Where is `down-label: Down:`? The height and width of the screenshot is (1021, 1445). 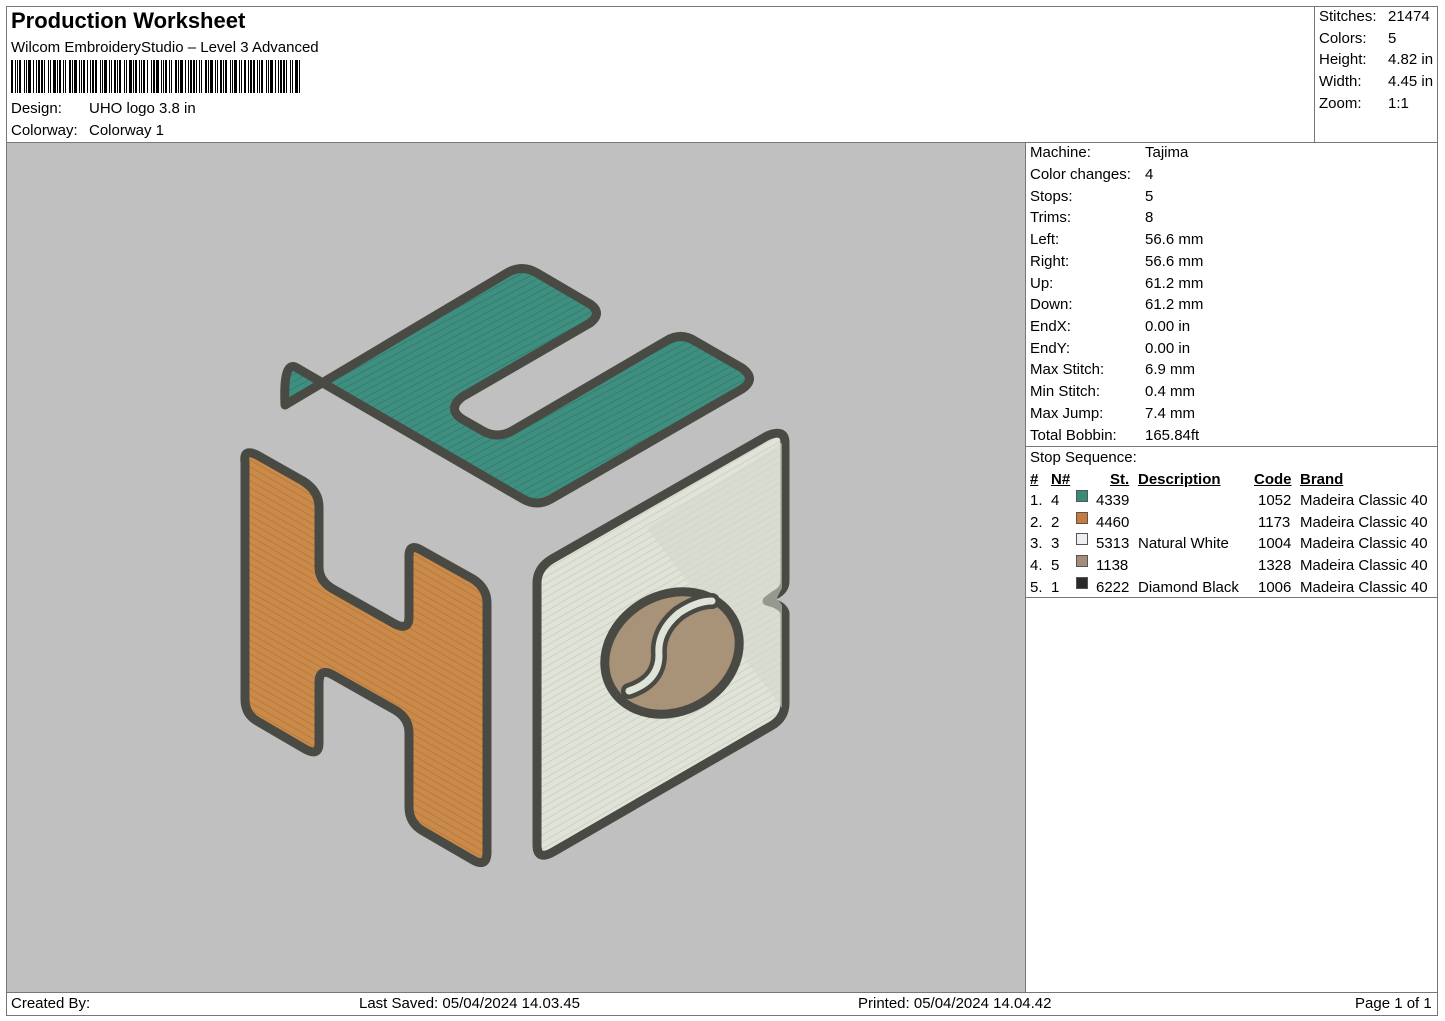 down-label: Down: is located at coordinates (1051, 304).